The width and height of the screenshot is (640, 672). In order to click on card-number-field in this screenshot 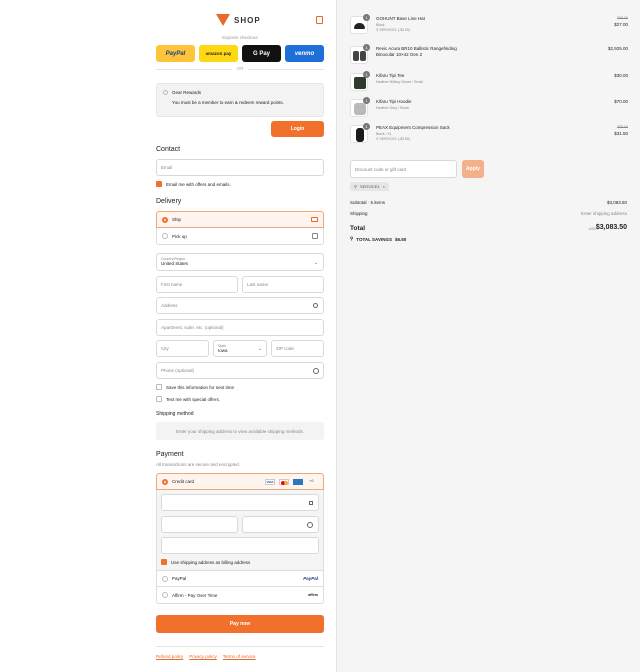, I will do `click(240, 502)`.